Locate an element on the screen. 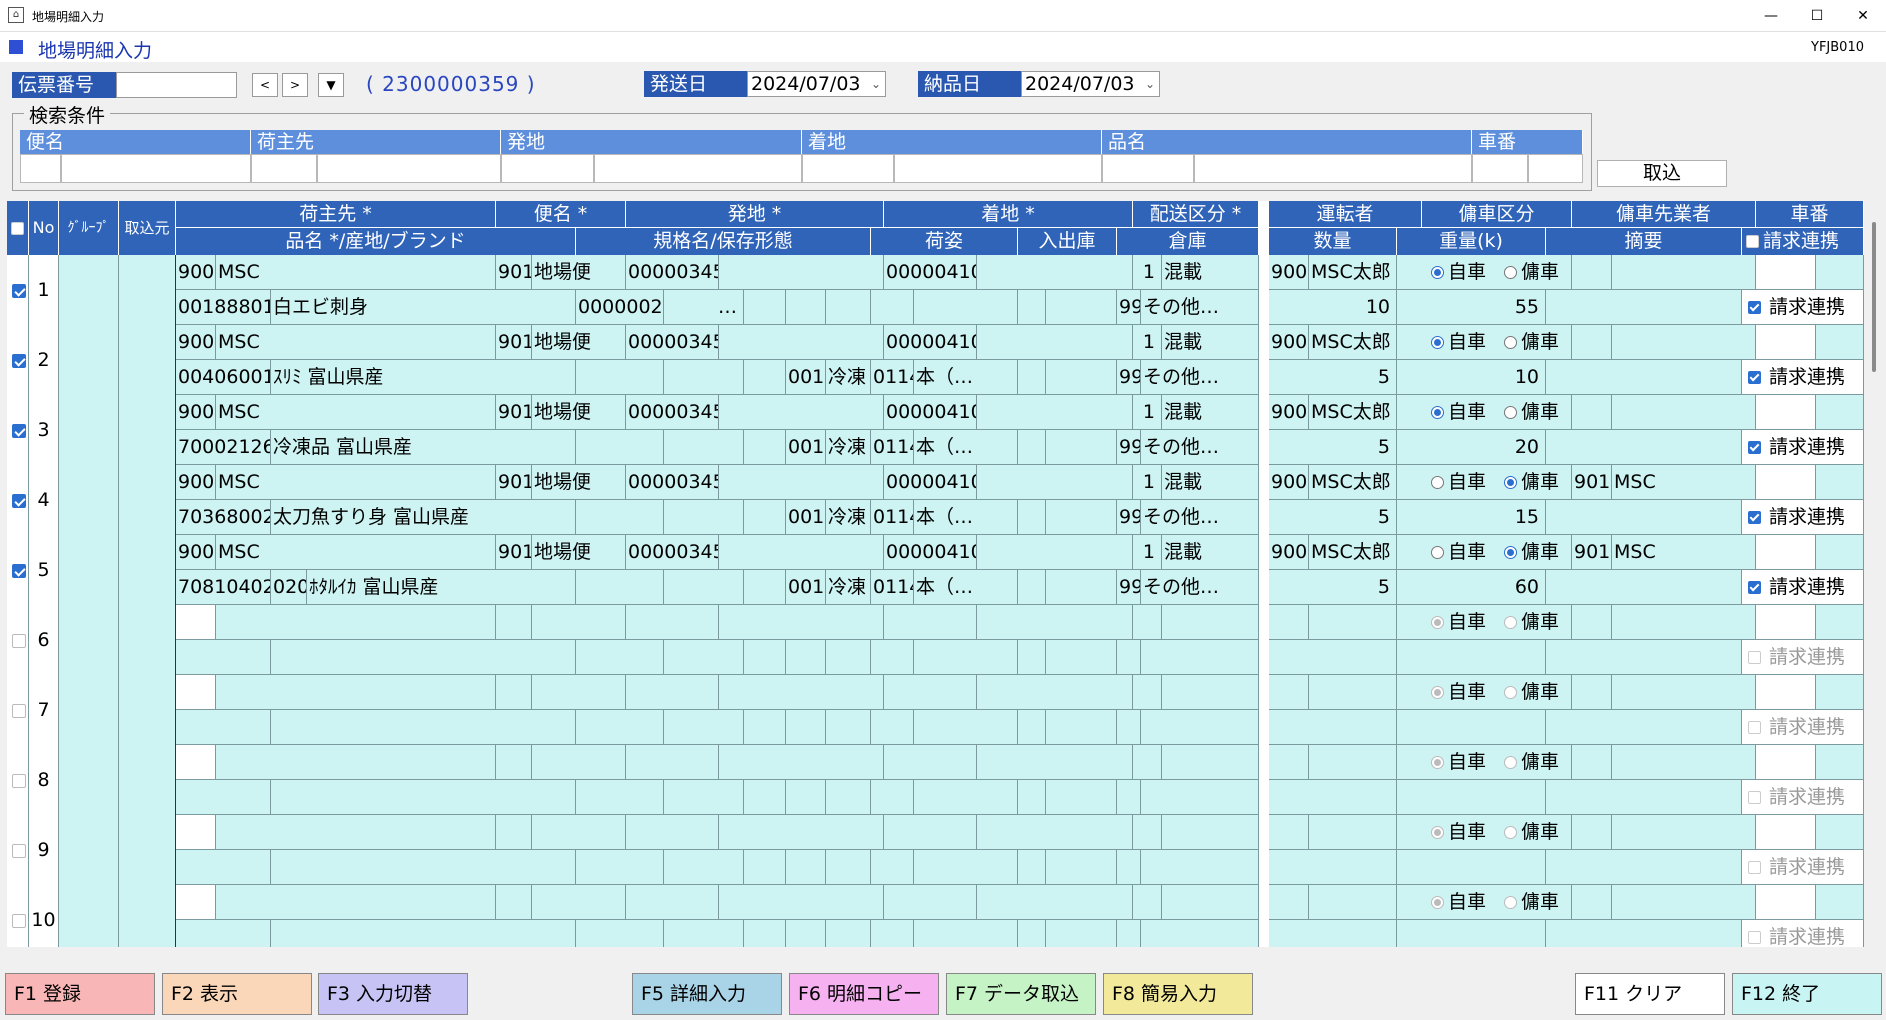 Image resolution: width=1886 pixels, height=1020 pixels. search-vehicle-code is located at coordinates (1500, 168).